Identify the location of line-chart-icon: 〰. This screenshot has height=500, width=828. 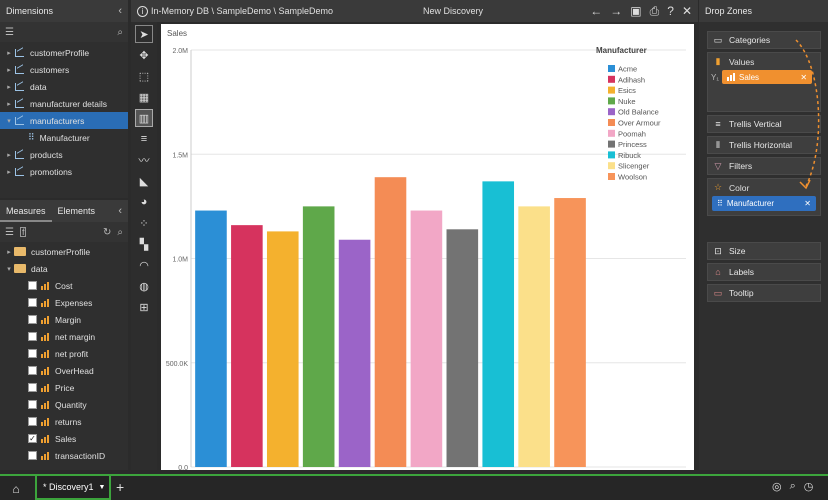
(144, 160).